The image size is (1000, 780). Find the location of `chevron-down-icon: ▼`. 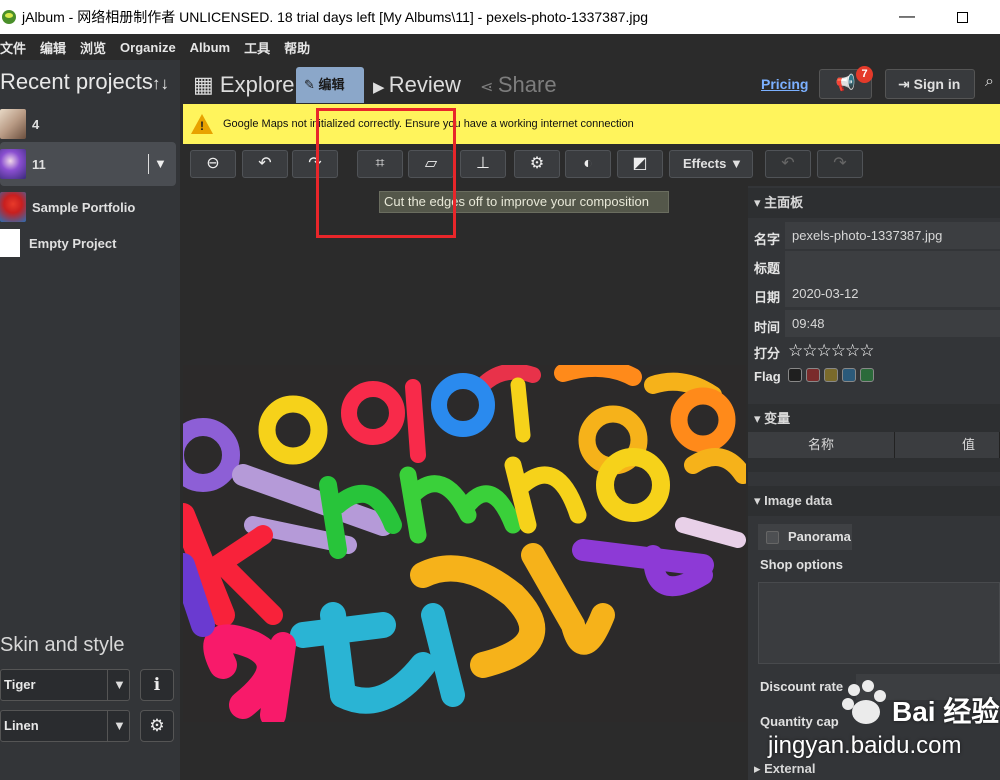

chevron-down-icon: ▼ is located at coordinates (160, 163).